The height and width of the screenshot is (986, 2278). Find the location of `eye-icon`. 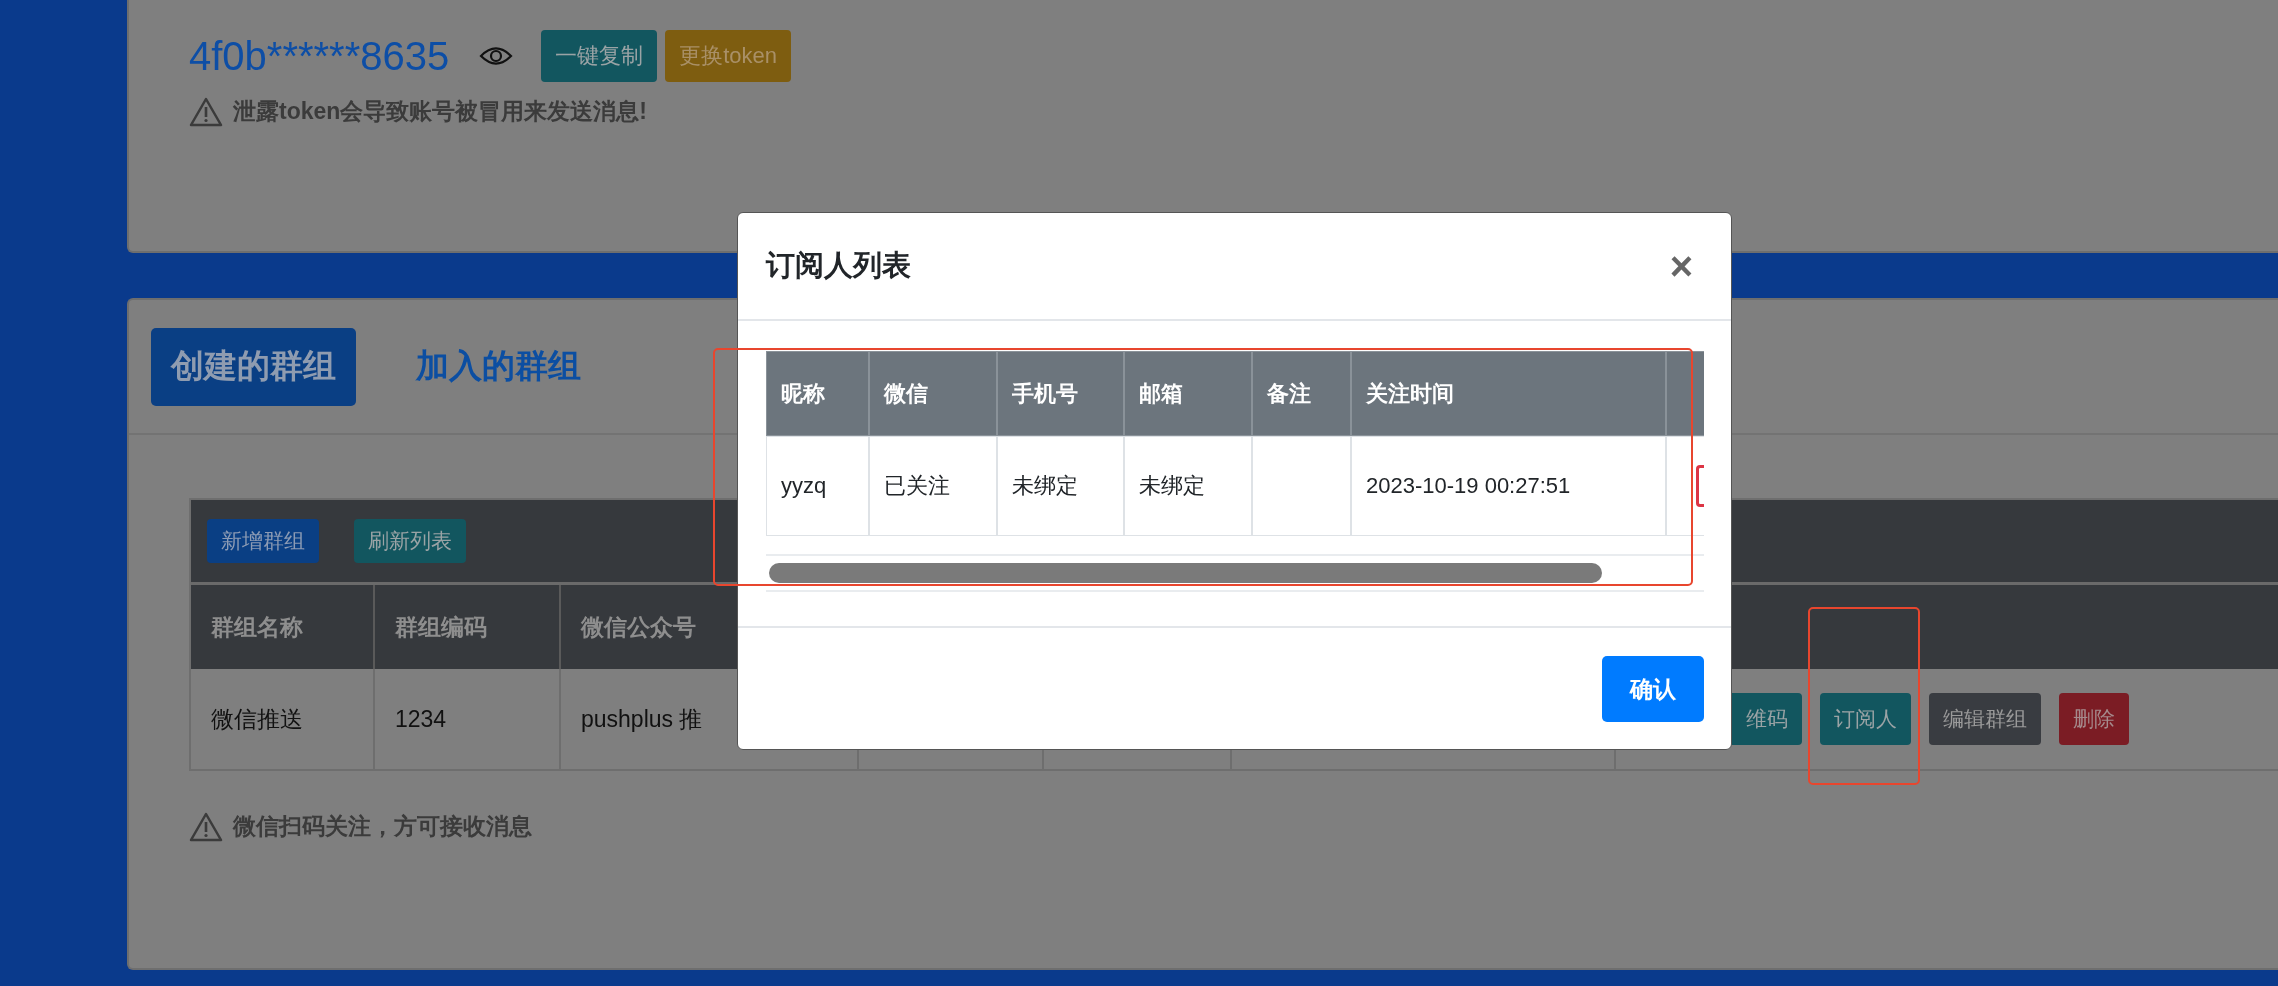

eye-icon is located at coordinates (496, 56).